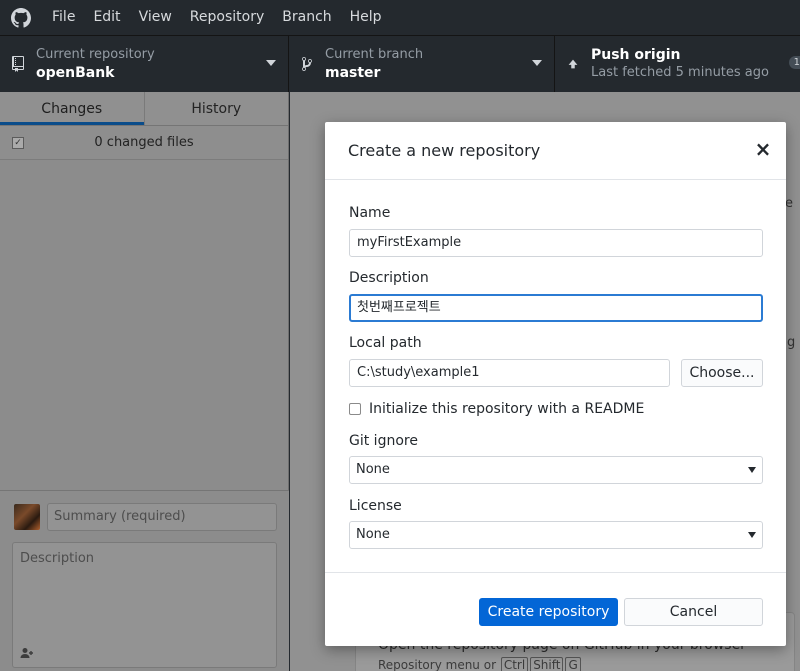  What do you see at coordinates (307, 64) in the screenshot?
I see `branch-icon` at bounding box center [307, 64].